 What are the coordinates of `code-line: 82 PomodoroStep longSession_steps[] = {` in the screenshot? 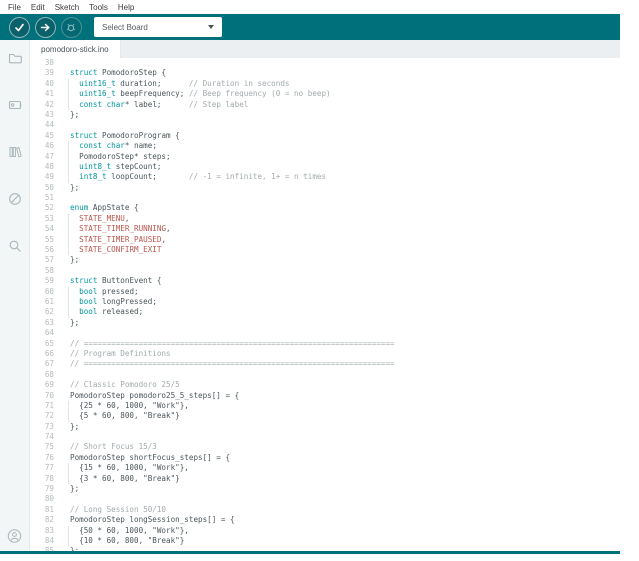 It's located at (325, 520).